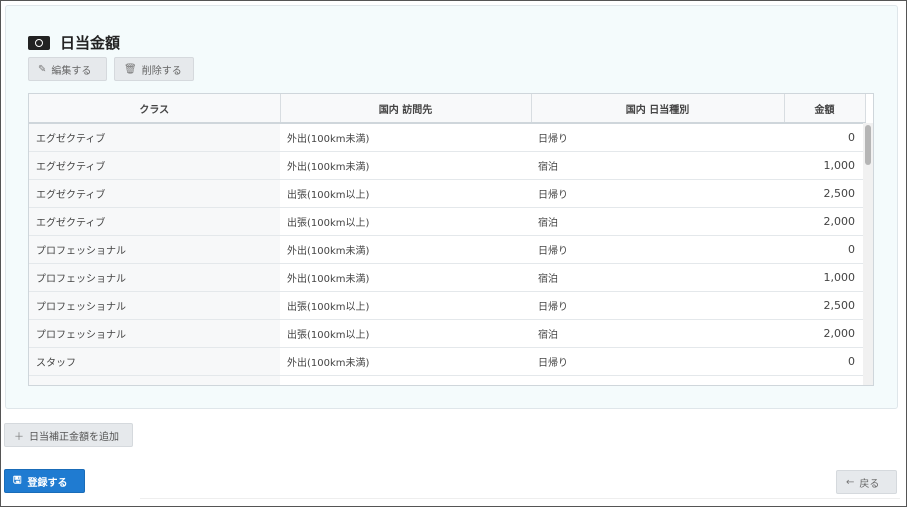 The image size is (907, 507). Describe the element at coordinates (657, 380) in the screenshot. I see `cell-allowance-type` at that location.